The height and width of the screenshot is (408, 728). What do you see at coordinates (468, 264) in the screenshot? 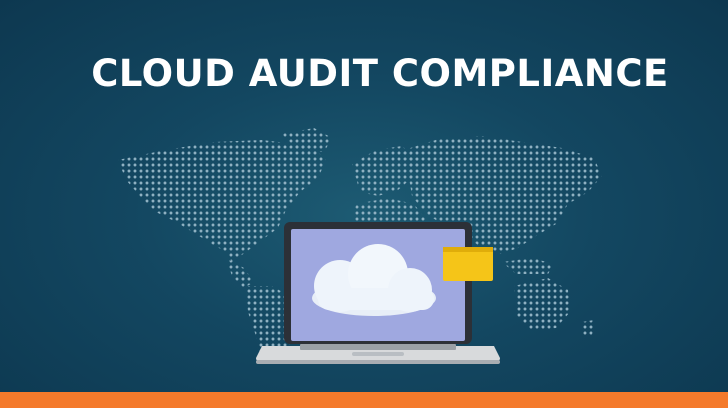
I see `folder-icon` at bounding box center [468, 264].